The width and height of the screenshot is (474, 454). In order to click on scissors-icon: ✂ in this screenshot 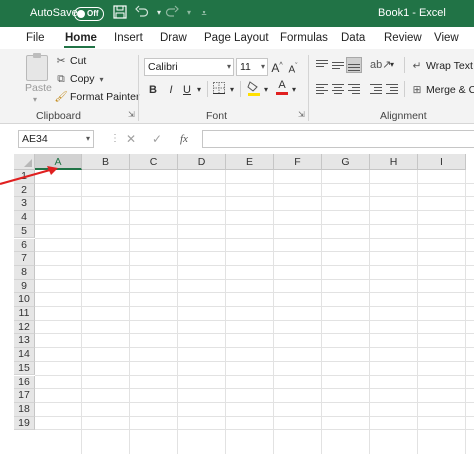, I will do `click(61, 61)`.